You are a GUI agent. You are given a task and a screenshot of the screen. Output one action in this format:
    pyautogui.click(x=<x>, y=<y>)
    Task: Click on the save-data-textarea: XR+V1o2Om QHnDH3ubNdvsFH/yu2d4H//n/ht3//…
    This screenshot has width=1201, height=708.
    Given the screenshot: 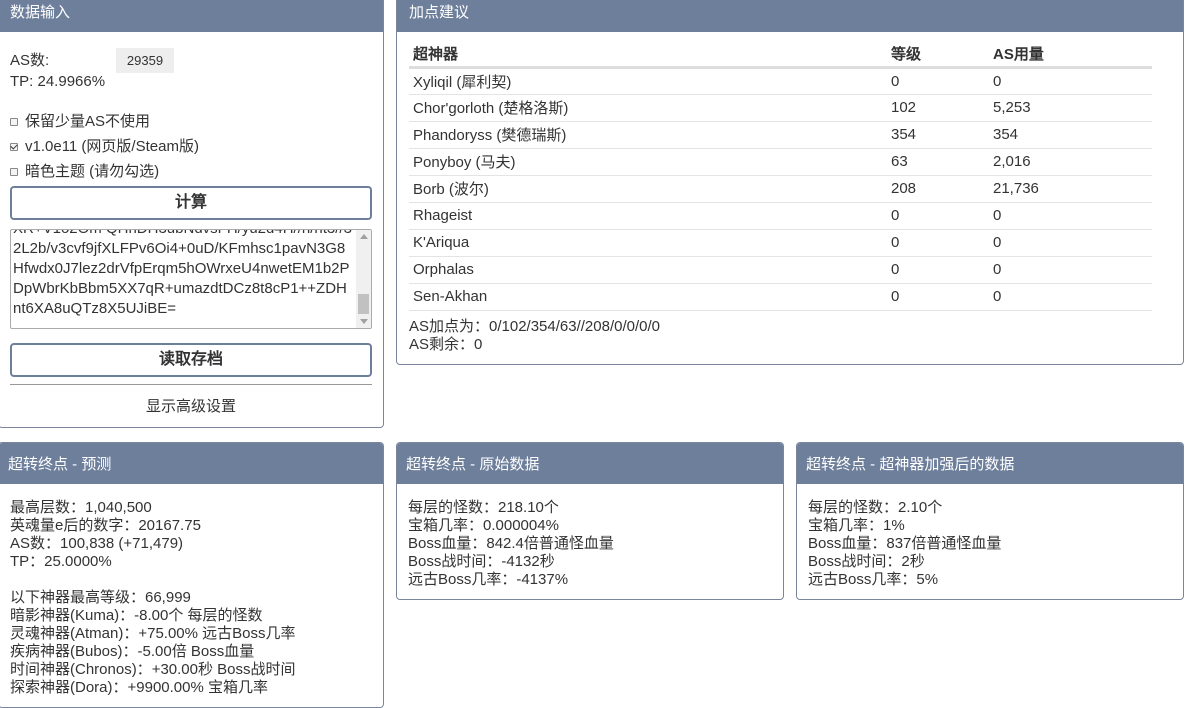 What is the action you would take?
    pyautogui.click(x=191, y=279)
    